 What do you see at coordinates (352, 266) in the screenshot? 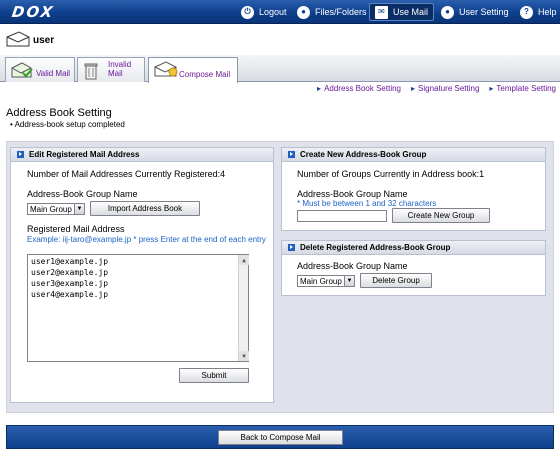
I see `delete-group-name-label: Address-Book Group Name` at bounding box center [352, 266].